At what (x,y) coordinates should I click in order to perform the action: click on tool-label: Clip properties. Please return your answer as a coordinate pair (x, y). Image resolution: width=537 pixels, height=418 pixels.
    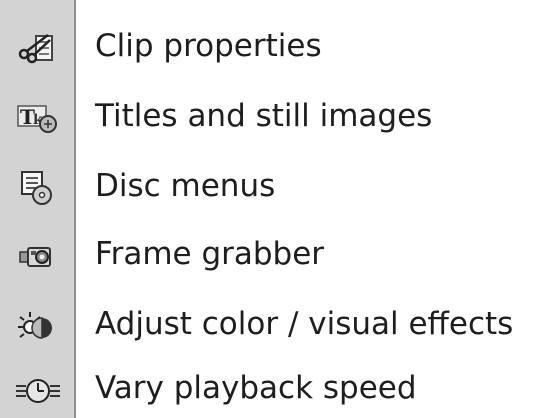
    Looking at the image, I should click on (208, 46).